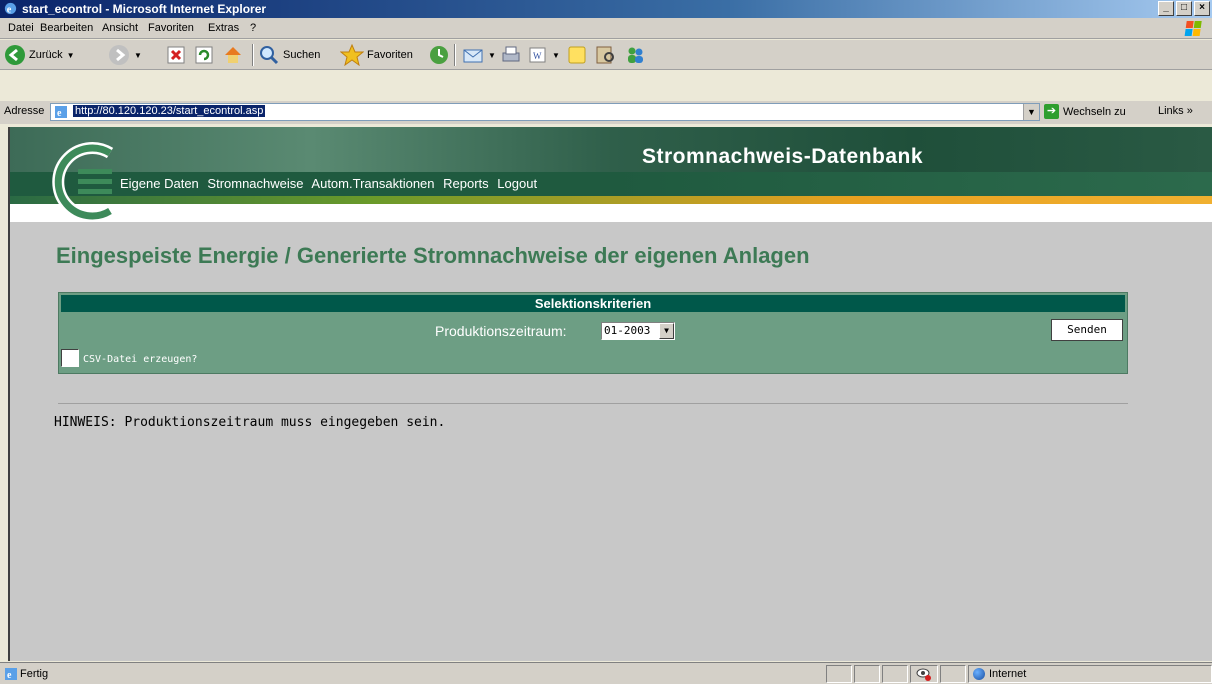  I want to click on privacy-eye-icon, so click(923, 674).